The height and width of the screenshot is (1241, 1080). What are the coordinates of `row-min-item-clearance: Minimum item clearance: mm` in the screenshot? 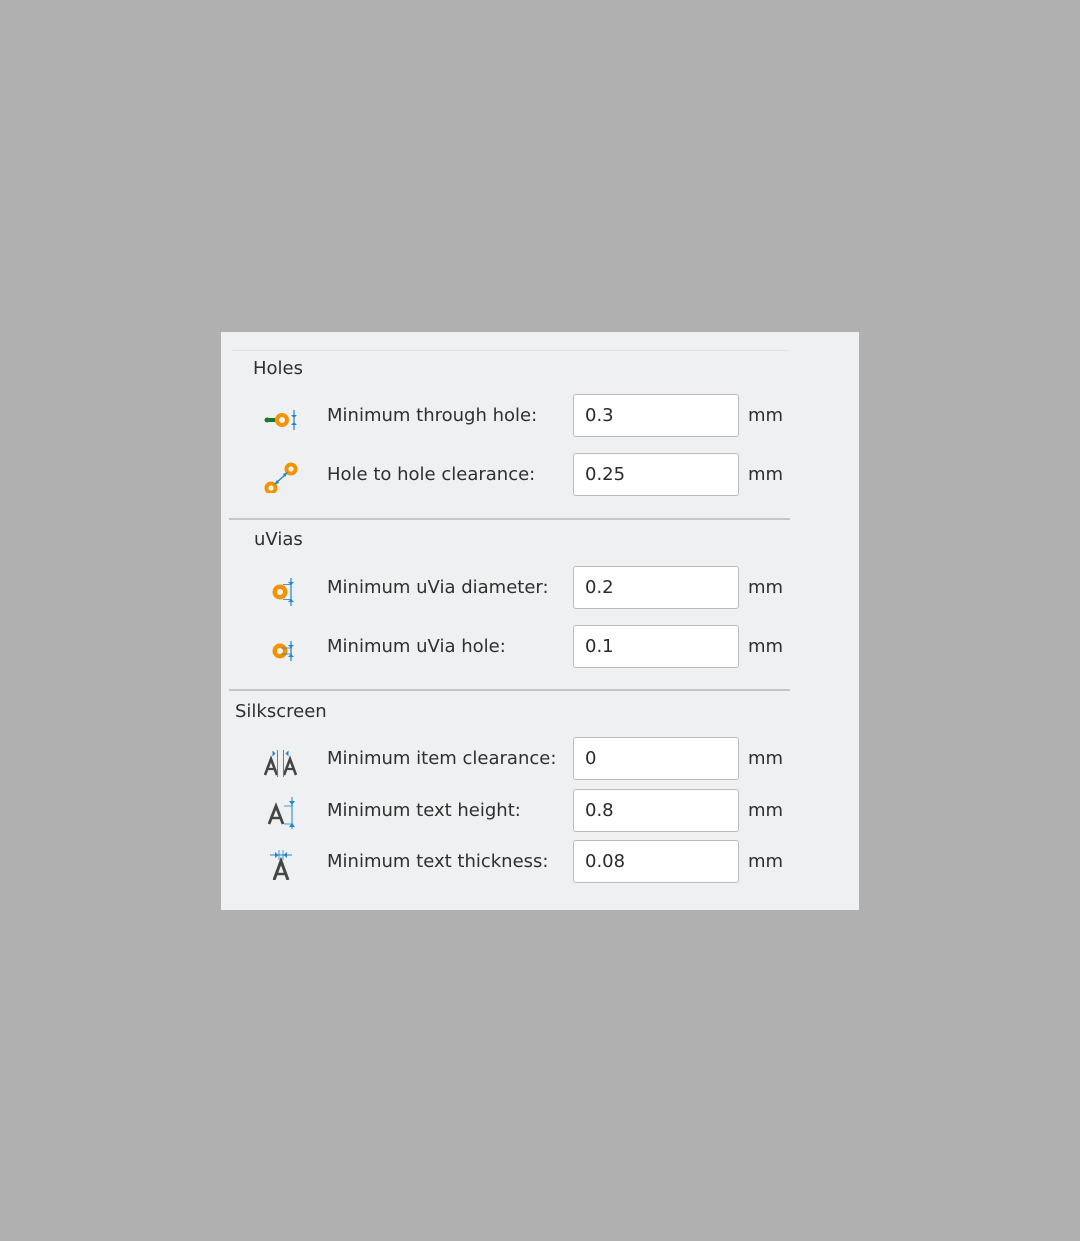 It's located at (540, 759).